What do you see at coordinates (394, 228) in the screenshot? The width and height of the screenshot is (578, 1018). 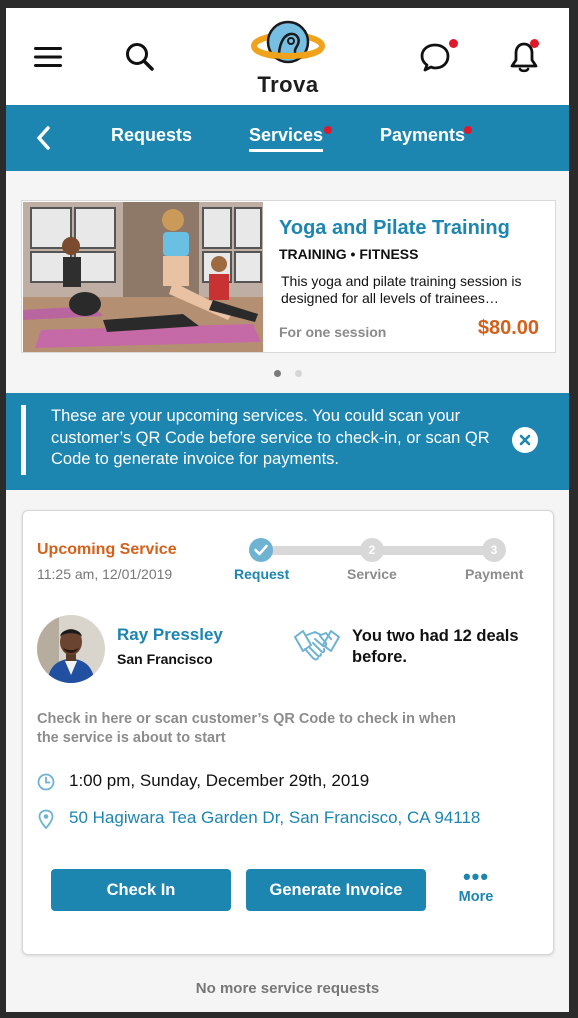 I see `featured-title: Yoga and Pilate Training` at bounding box center [394, 228].